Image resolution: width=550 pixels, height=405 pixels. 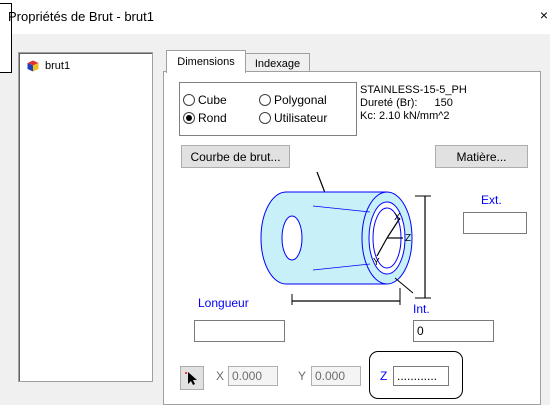 What do you see at coordinates (443, 103) in the screenshot?
I see `hardness-value: 150` at bounding box center [443, 103].